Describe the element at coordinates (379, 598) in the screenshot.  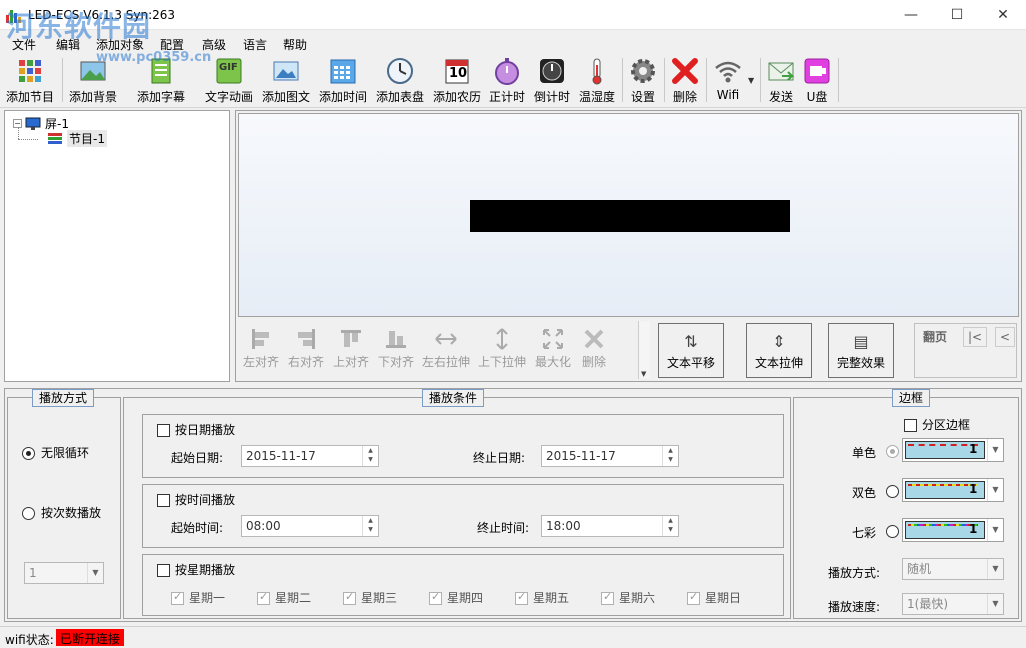
I see `weekday-label: 星期三` at that location.